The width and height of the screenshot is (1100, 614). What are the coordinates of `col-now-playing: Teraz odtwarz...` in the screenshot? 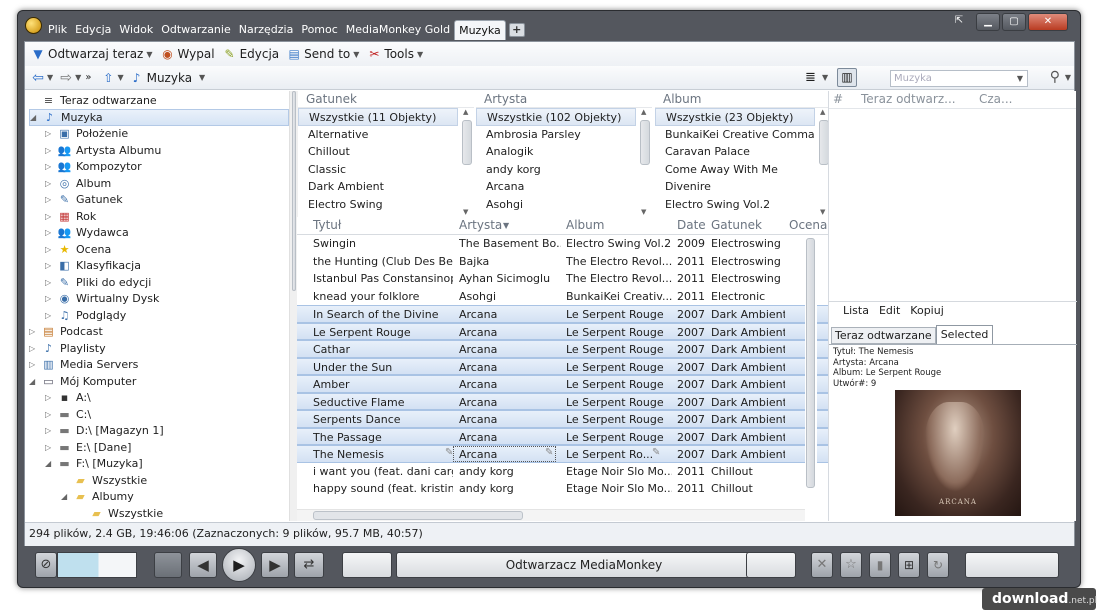 It's located at (908, 99).